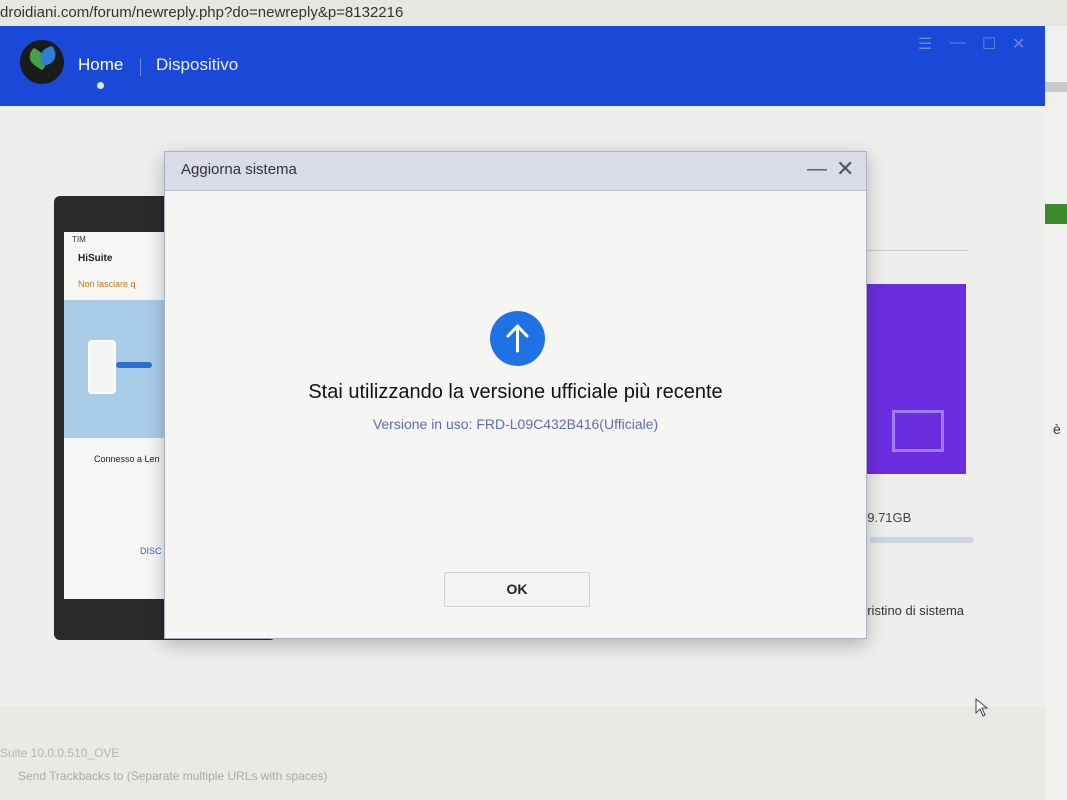 Image resolution: width=1067 pixels, height=800 pixels. What do you see at coordinates (239, 169) in the screenshot?
I see `dialog-title: Aggiorna sistema` at bounding box center [239, 169].